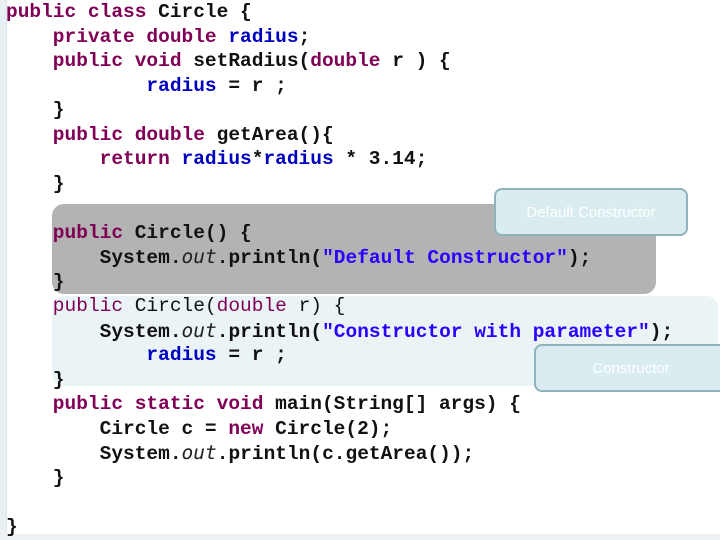  I want to click on code-token: private double, so click(117, 37).